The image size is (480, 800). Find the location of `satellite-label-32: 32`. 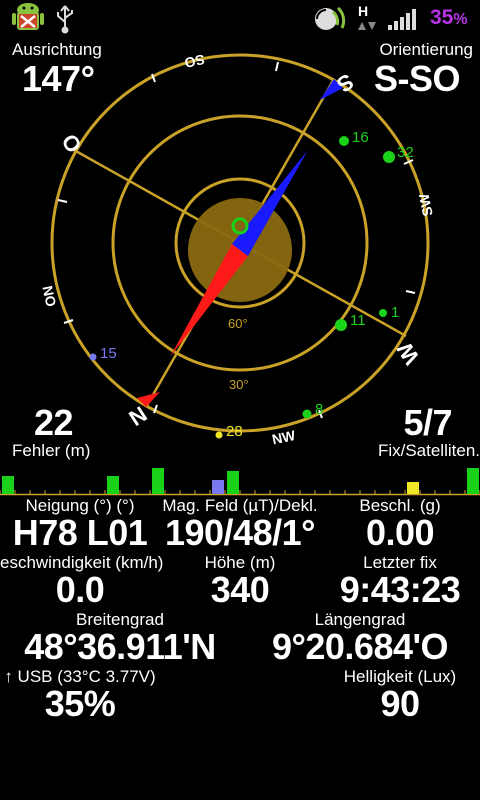

satellite-label-32: 32 is located at coordinates (405, 152).